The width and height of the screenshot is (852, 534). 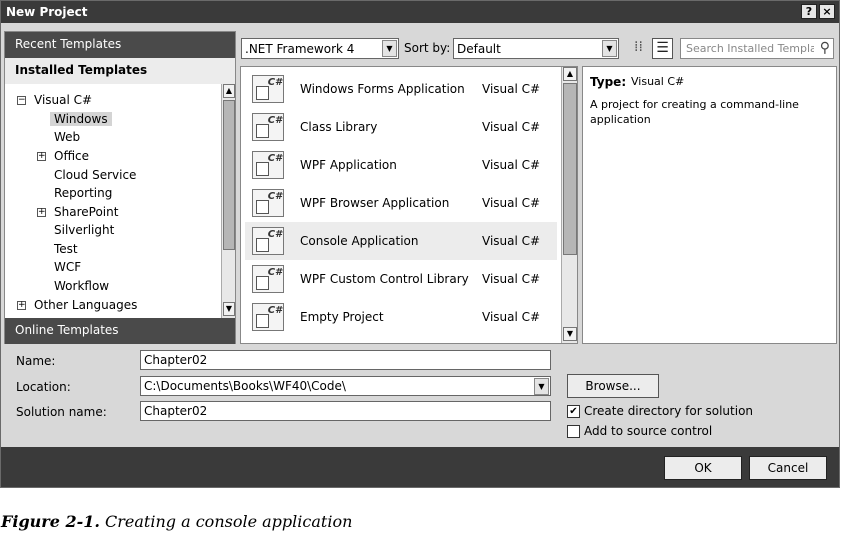 I want to click on tree-item-web: Web, so click(x=67, y=137).